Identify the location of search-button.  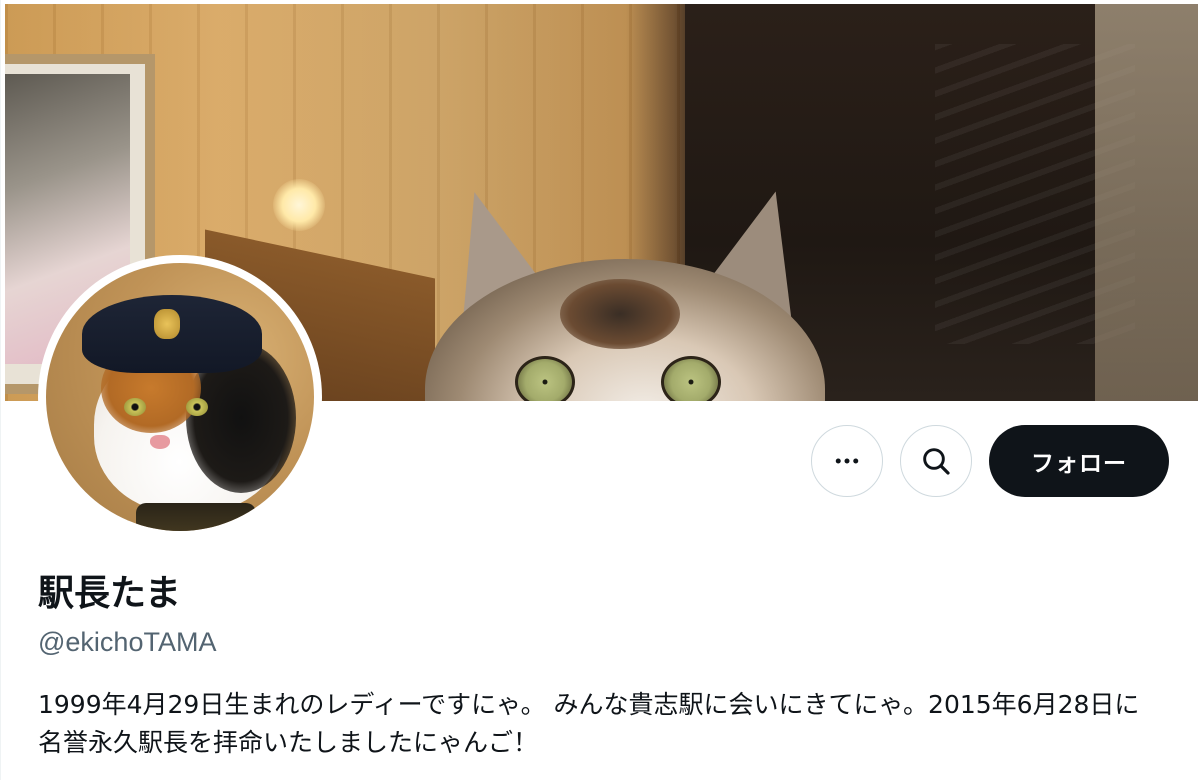
(936, 461).